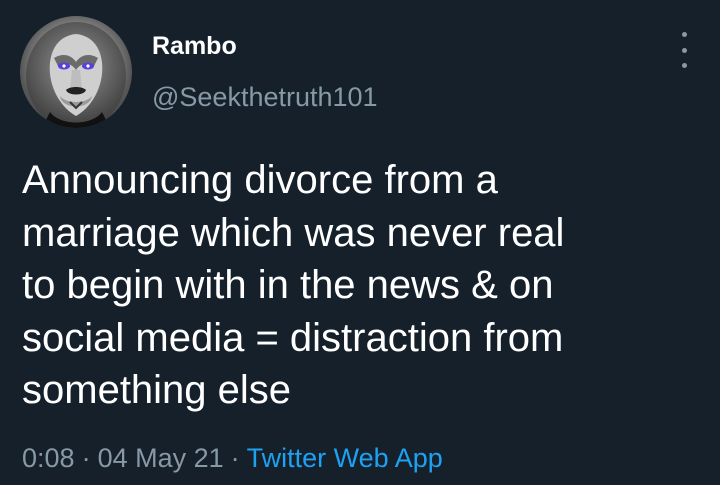 This screenshot has height=485, width=720. What do you see at coordinates (288, 285) in the screenshot?
I see `tweet-text-line: to begin with in the news & on` at bounding box center [288, 285].